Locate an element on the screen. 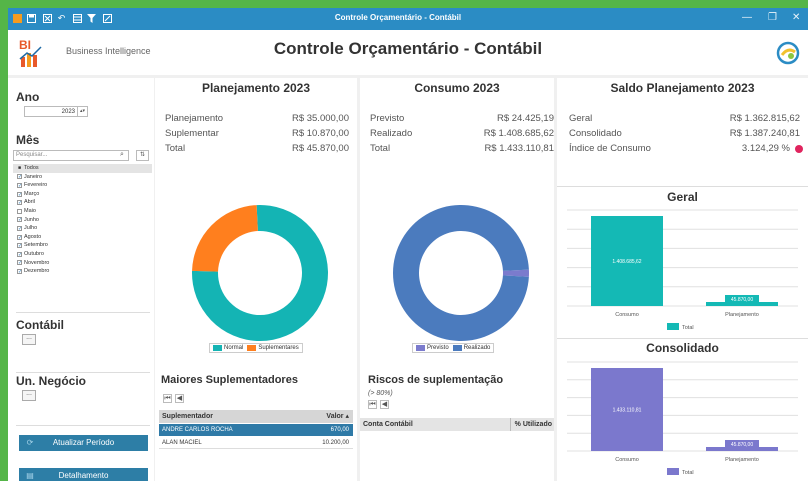 The image size is (808, 481). mes-item-label: Todos is located at coordinates (31, 168).